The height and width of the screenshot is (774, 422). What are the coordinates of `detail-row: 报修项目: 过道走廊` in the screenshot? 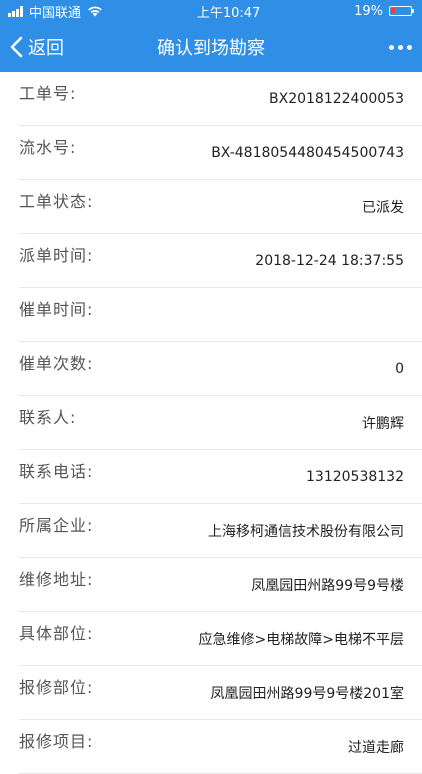 It's located at (220, 747).